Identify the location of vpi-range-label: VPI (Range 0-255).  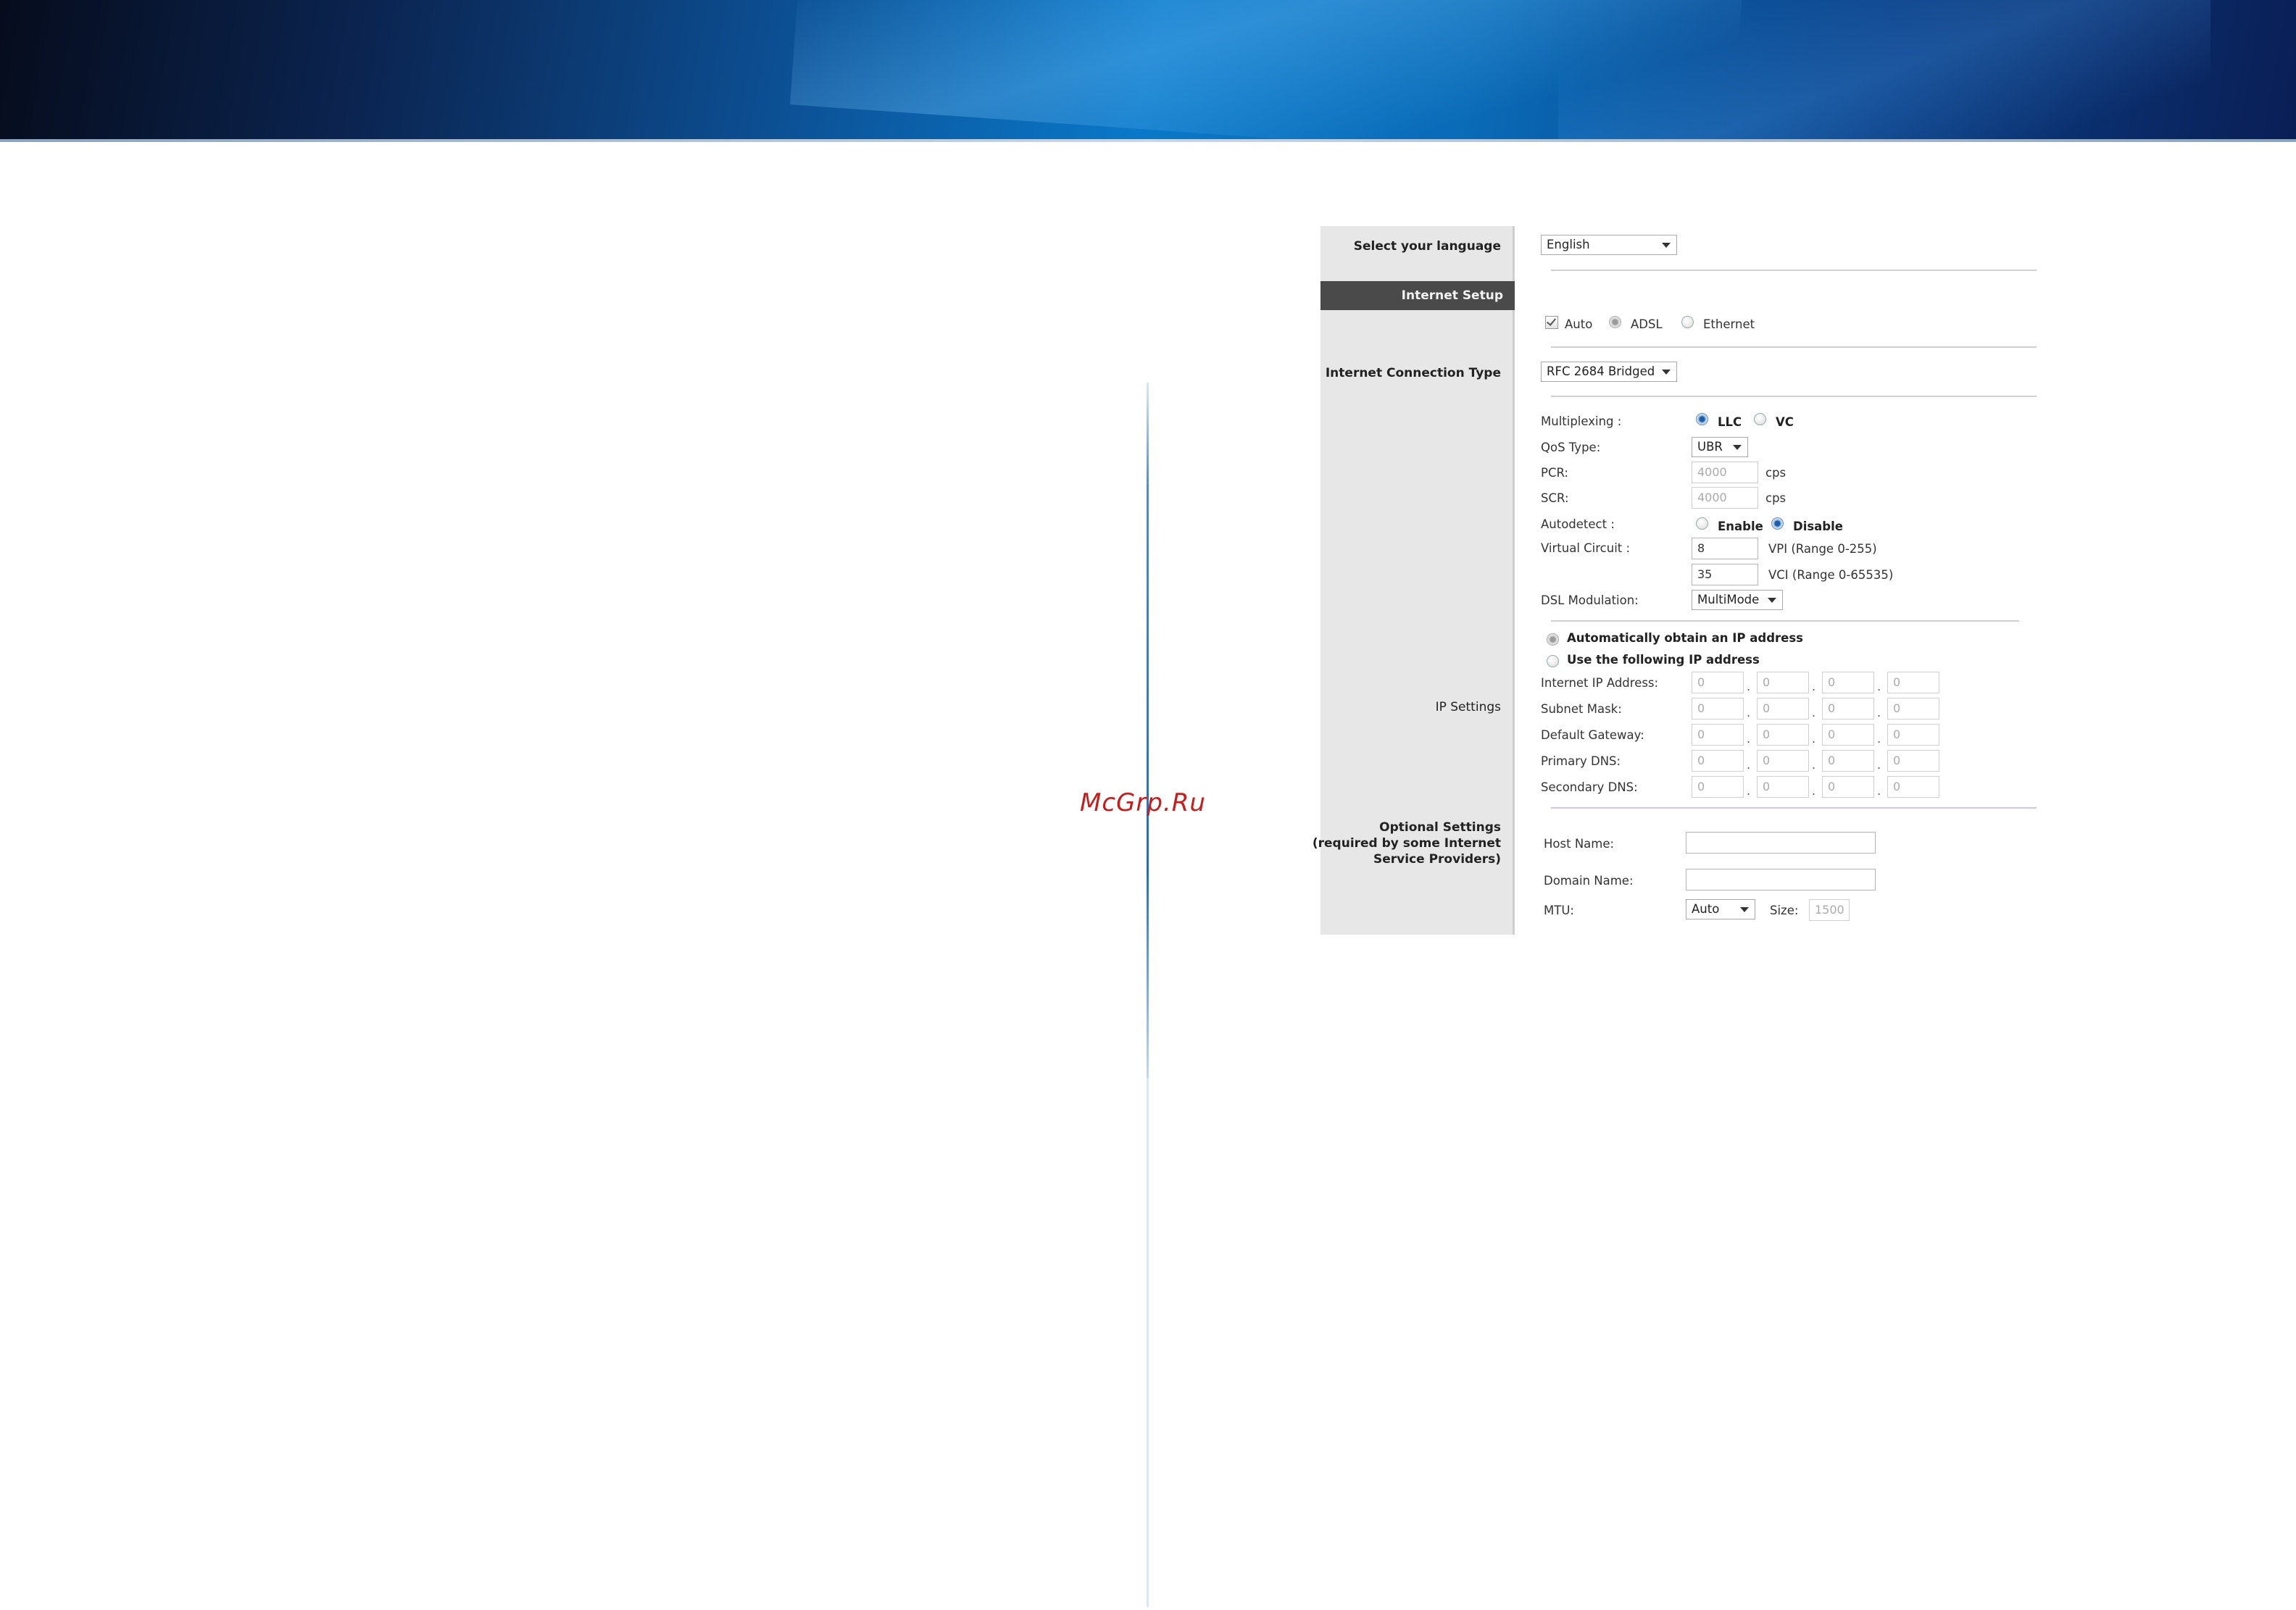
(1822, 549).